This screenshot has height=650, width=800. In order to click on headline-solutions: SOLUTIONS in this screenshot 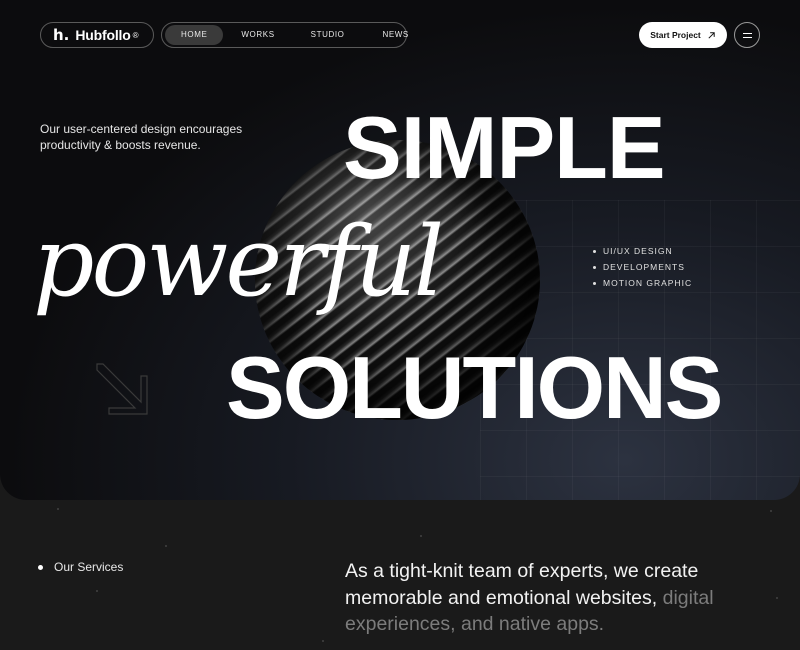, I will do `click(474, 387)`.